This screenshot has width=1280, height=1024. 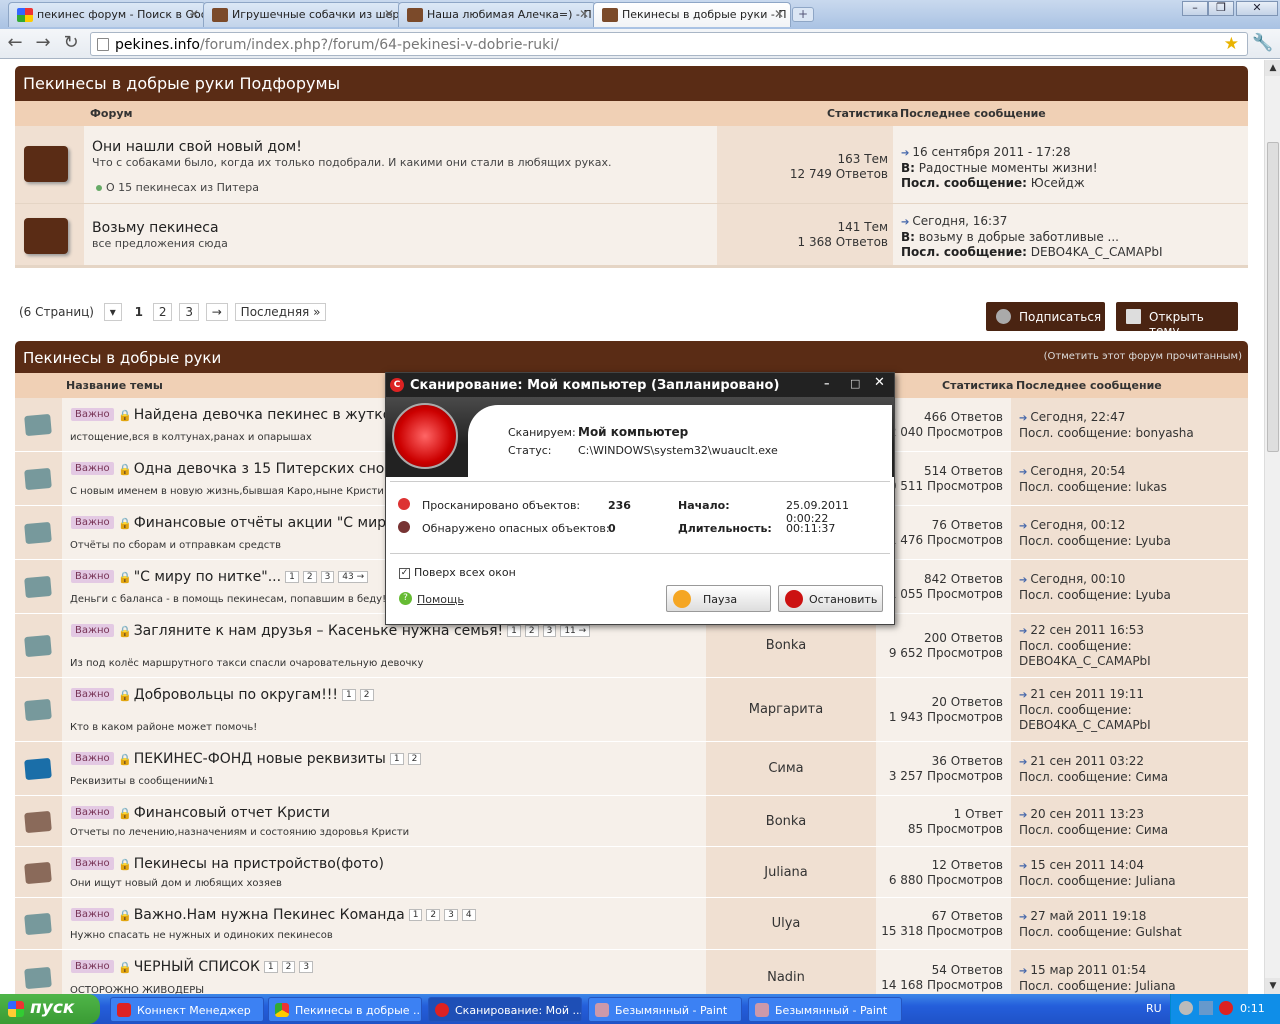 What do you see at coordinates (1159, 932) in the screenshot?
I see `last-author-link: Gulshat` at bounding box center [1159, 932].